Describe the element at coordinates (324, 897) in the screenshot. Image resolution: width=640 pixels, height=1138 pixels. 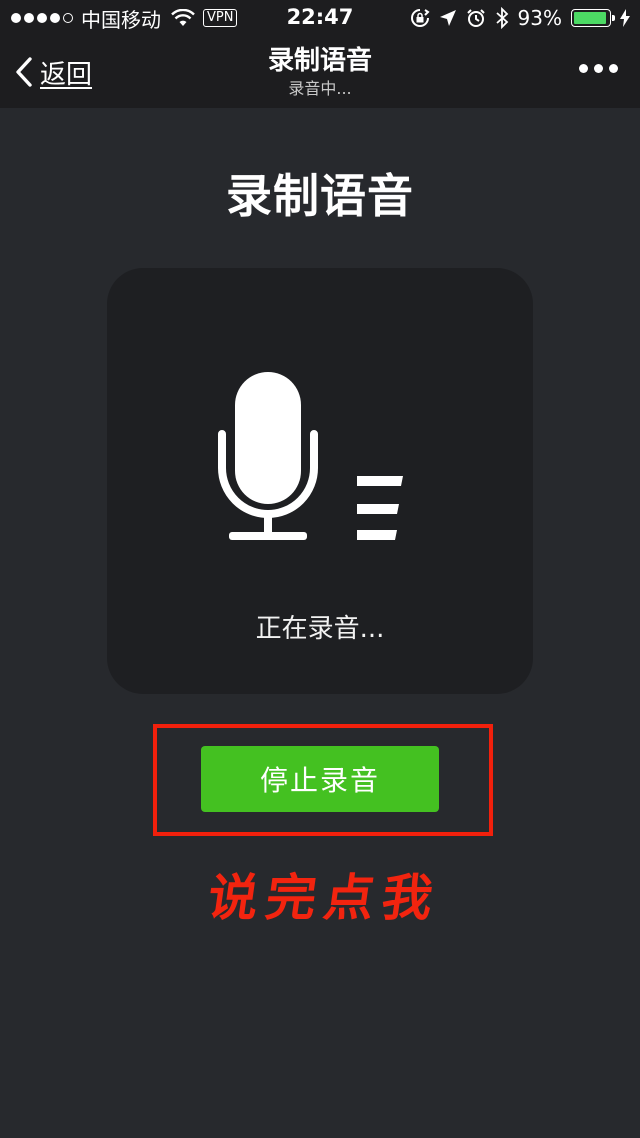
I see `annotation-text: 说完点我` at that location.